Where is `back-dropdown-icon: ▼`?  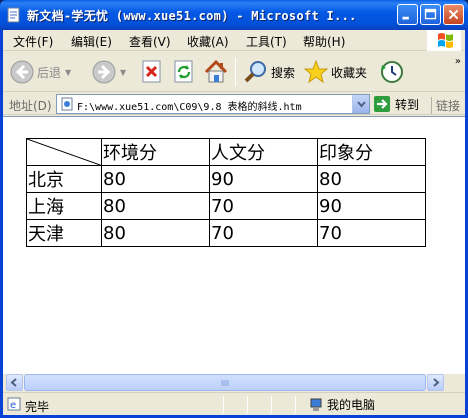
back-dropdown-icon: ▼ is located at coordinates (68, 72).